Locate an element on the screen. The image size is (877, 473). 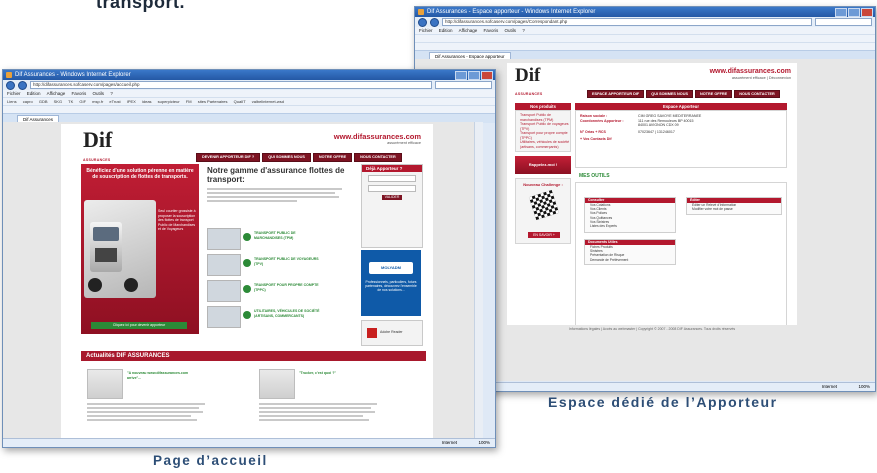
edit-item: Modifier votre mot de passe is located at coordinates (734, 209).